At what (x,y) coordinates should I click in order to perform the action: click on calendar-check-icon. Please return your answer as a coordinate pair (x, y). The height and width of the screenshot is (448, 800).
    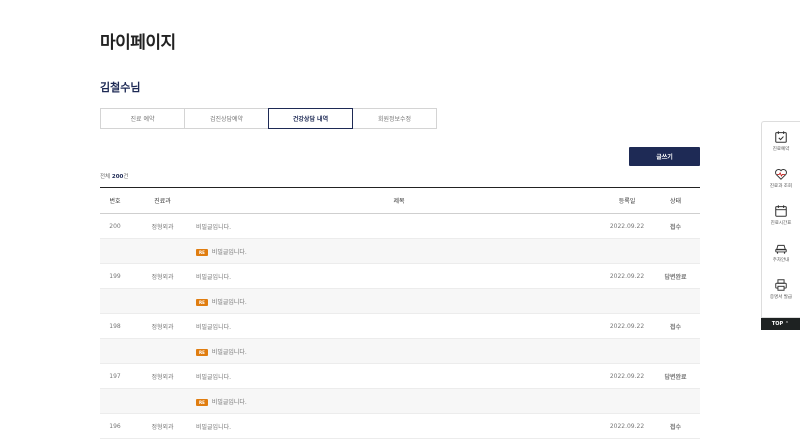
    Looking at the image, I should click on (781, 136).